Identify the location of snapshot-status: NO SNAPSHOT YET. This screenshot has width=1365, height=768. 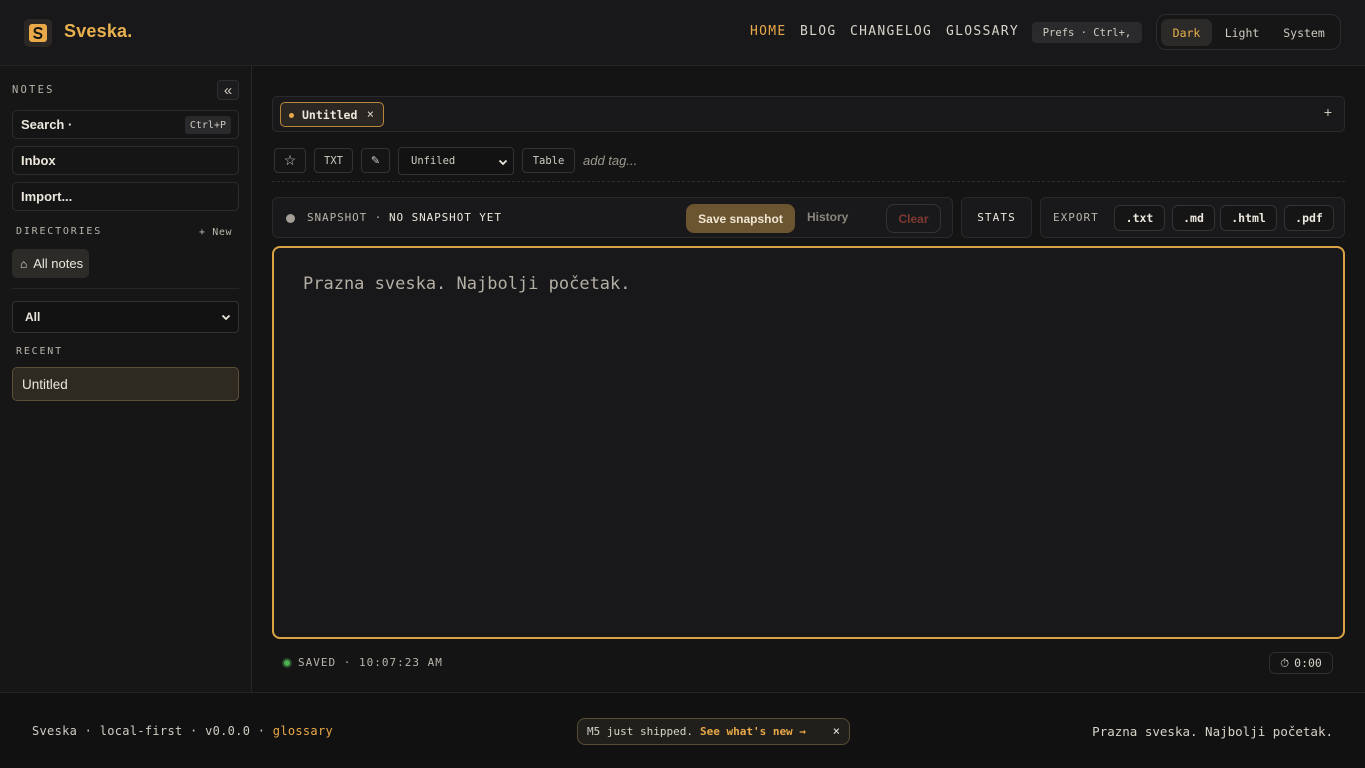
(445, 217).